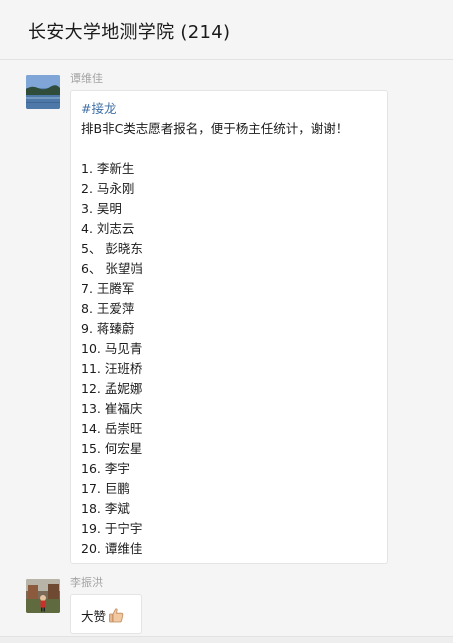 This screenshot has width=453, height=643. Describe the element at coordinates (215, 128) in the screenshot. I see `message-intro: 排B非C类志愿者报名，便于杨主任统计，谢谢！` at that location.